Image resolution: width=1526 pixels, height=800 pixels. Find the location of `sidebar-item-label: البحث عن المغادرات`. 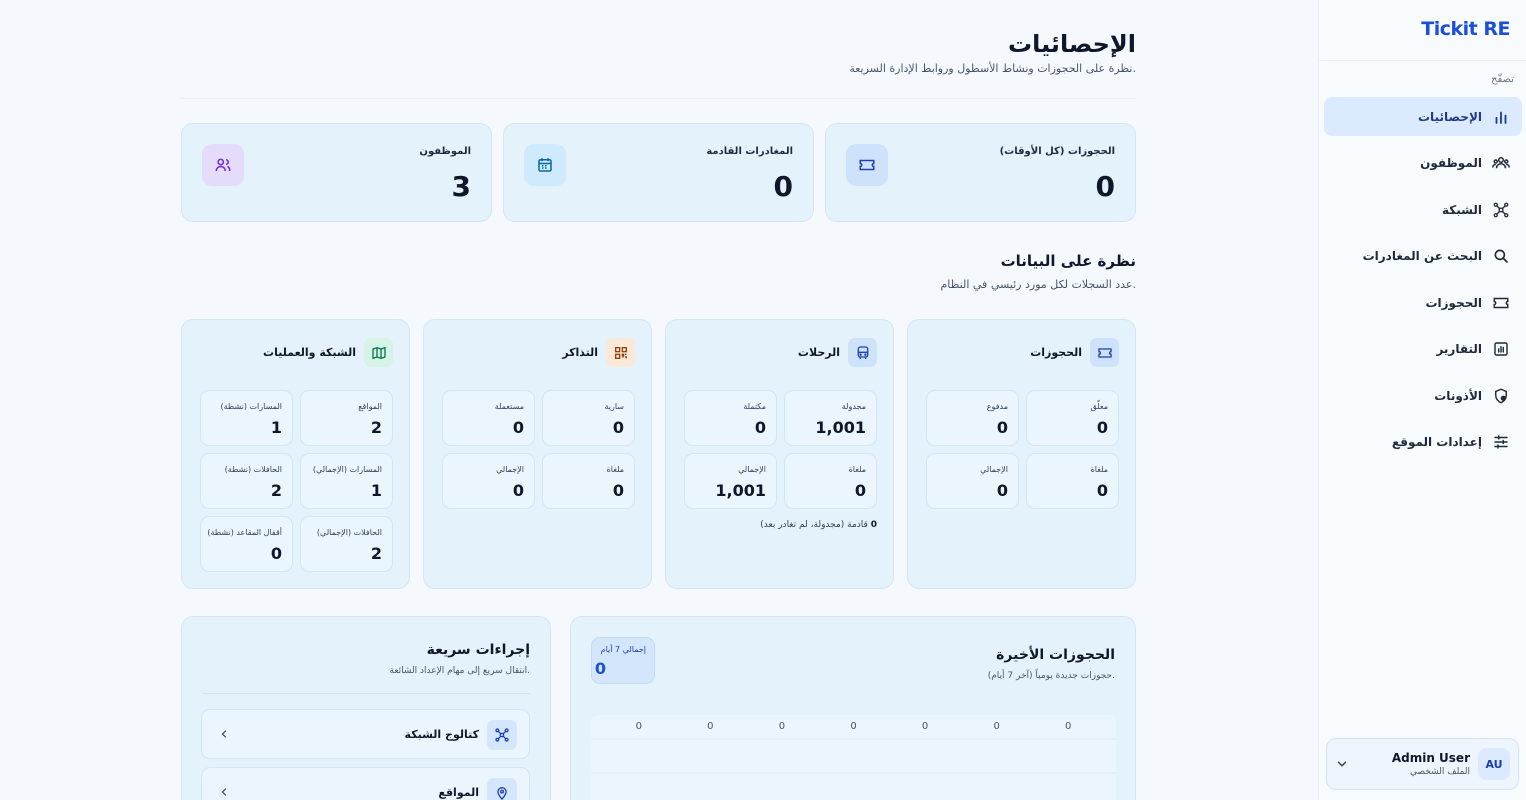

sidebar-item-label: البحث عن المغادرات is located at coordinates (1422, 256).